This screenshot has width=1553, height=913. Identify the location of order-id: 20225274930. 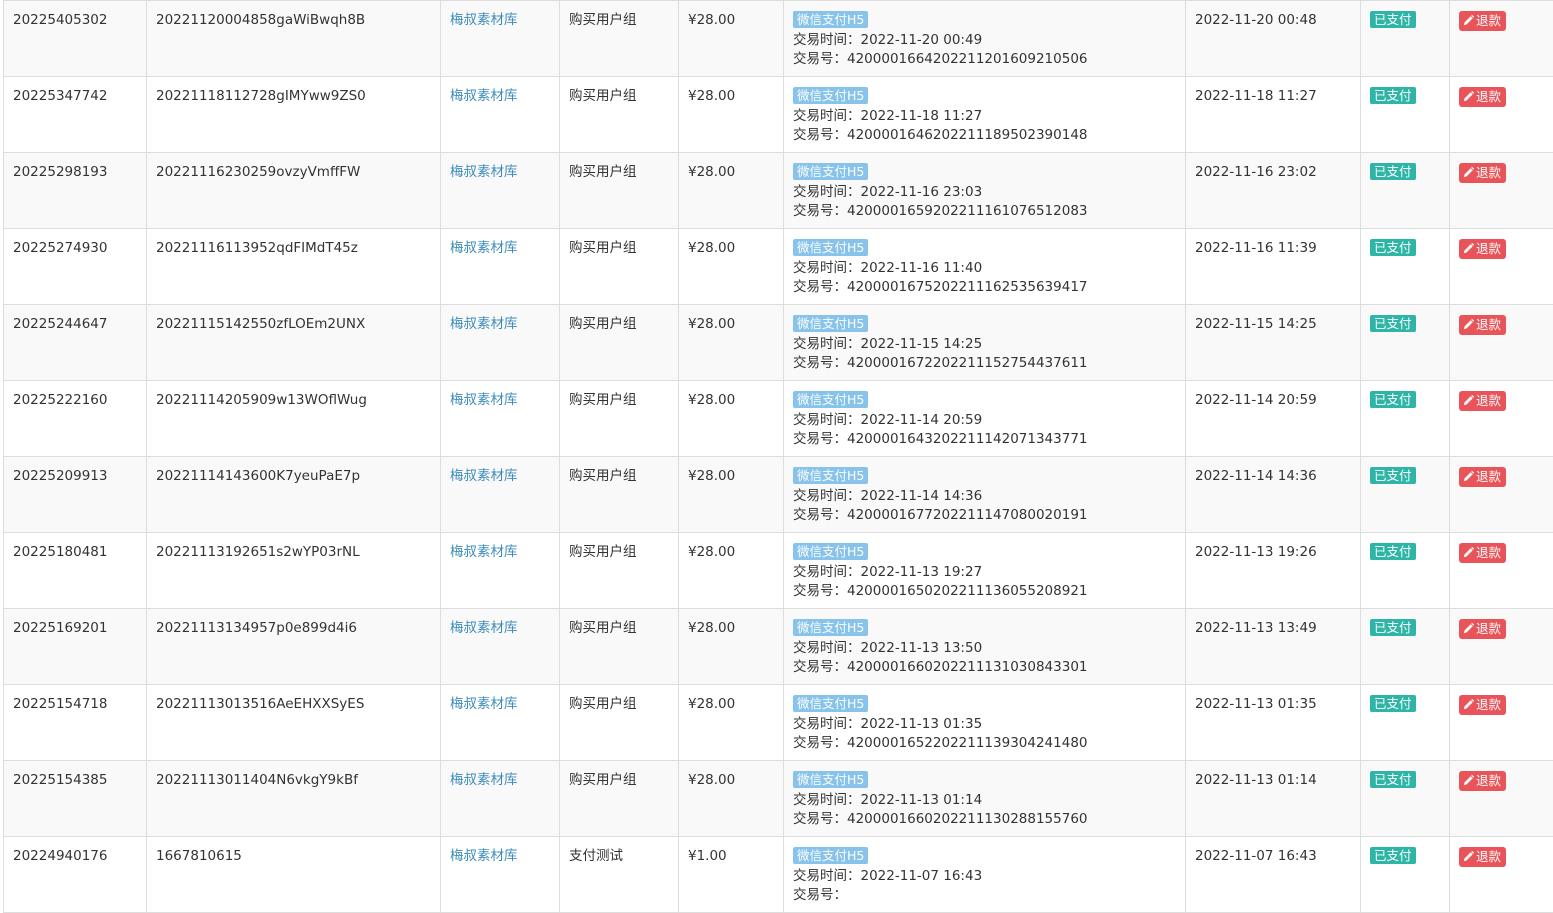
(60, 248).